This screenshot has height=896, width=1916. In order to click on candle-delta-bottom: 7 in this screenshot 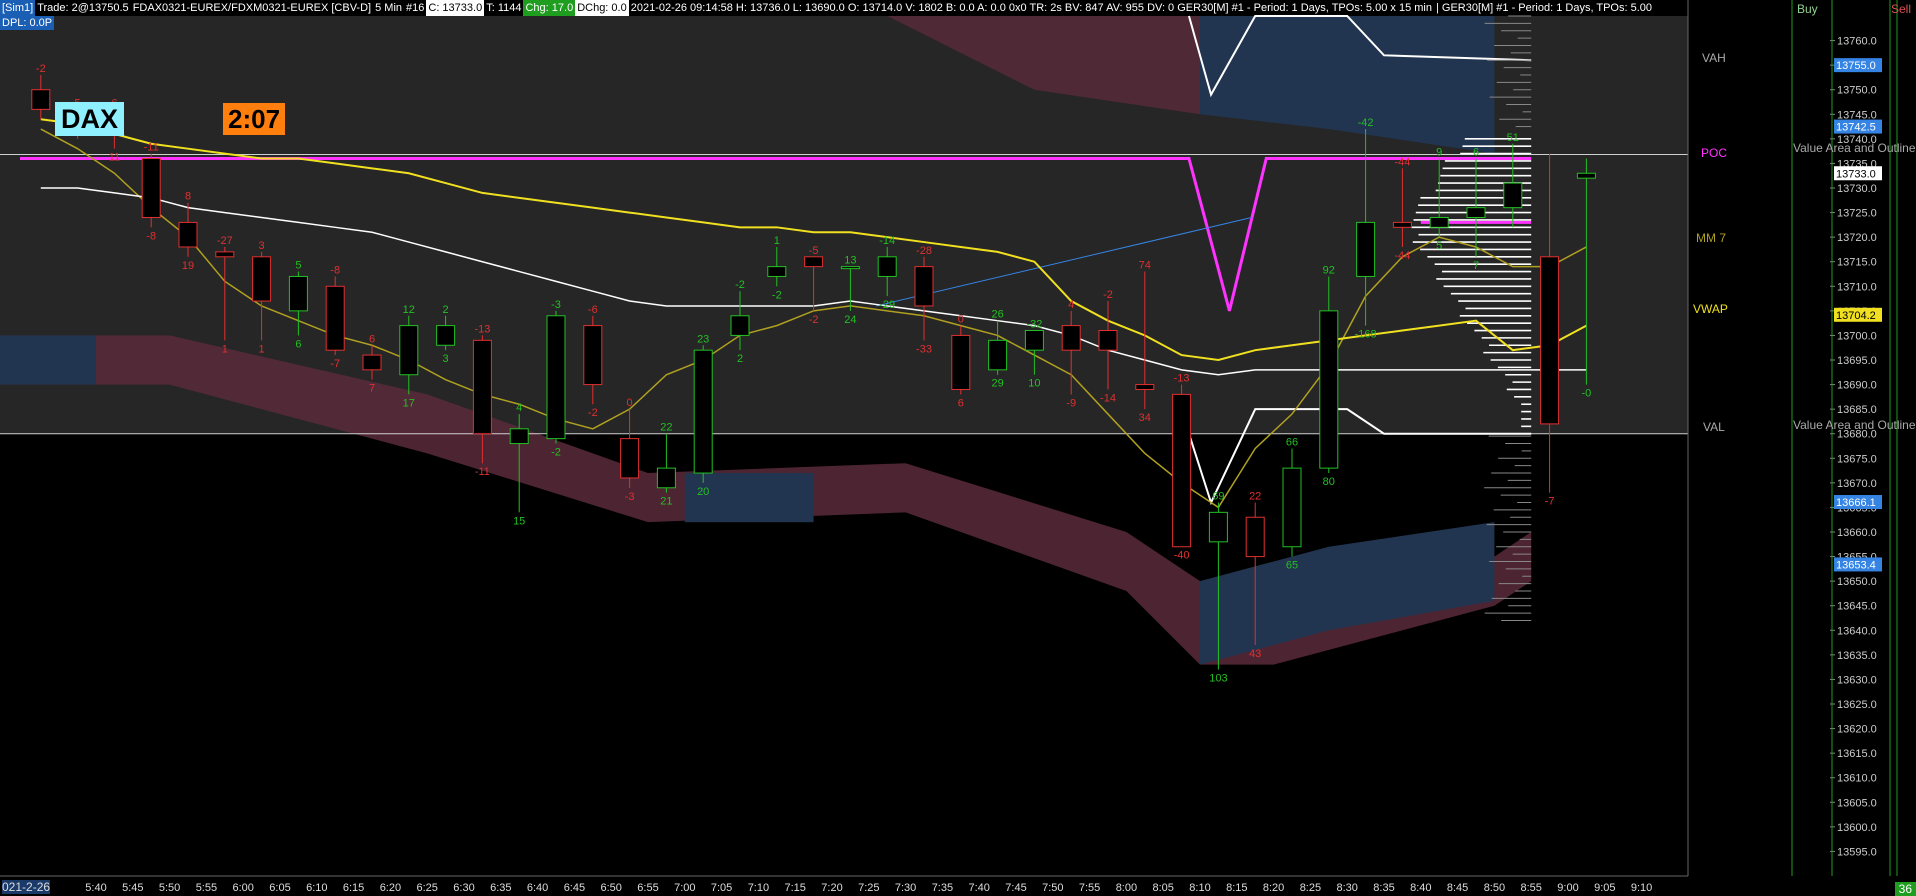, I will do `click(372, 389)`.